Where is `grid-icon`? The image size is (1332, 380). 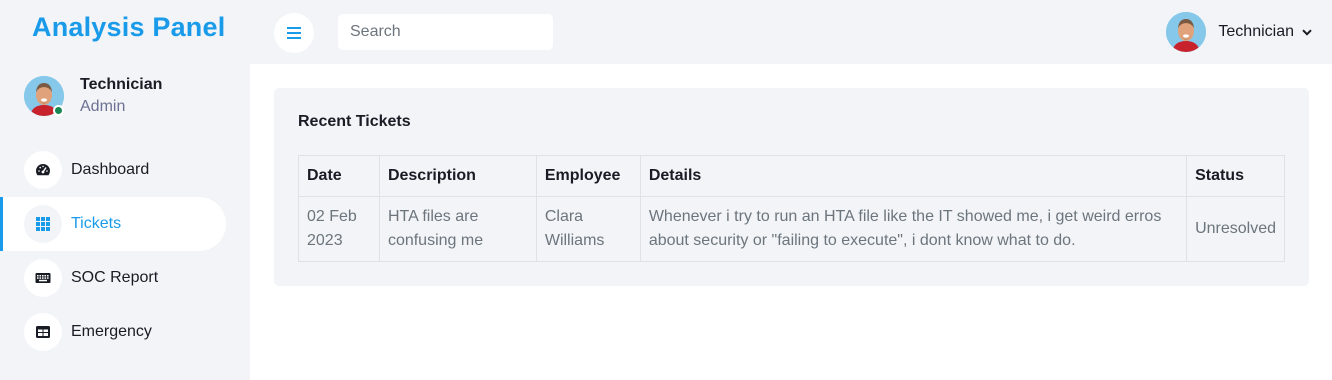
grid-icon is located at coordinates (43, 224).